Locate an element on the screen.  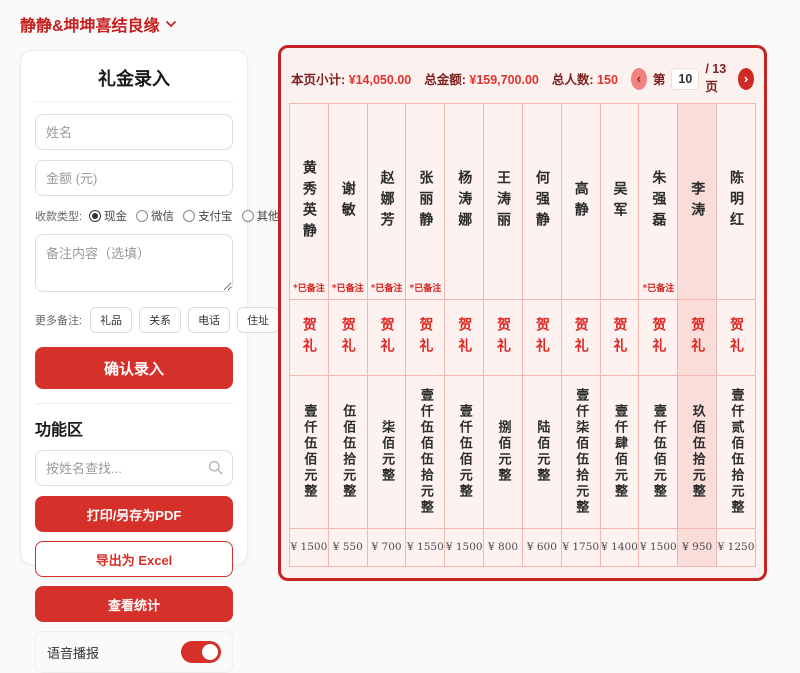
amount-cn-cell: 玖佰伍拾元整 is located at coordinates (697, 452).